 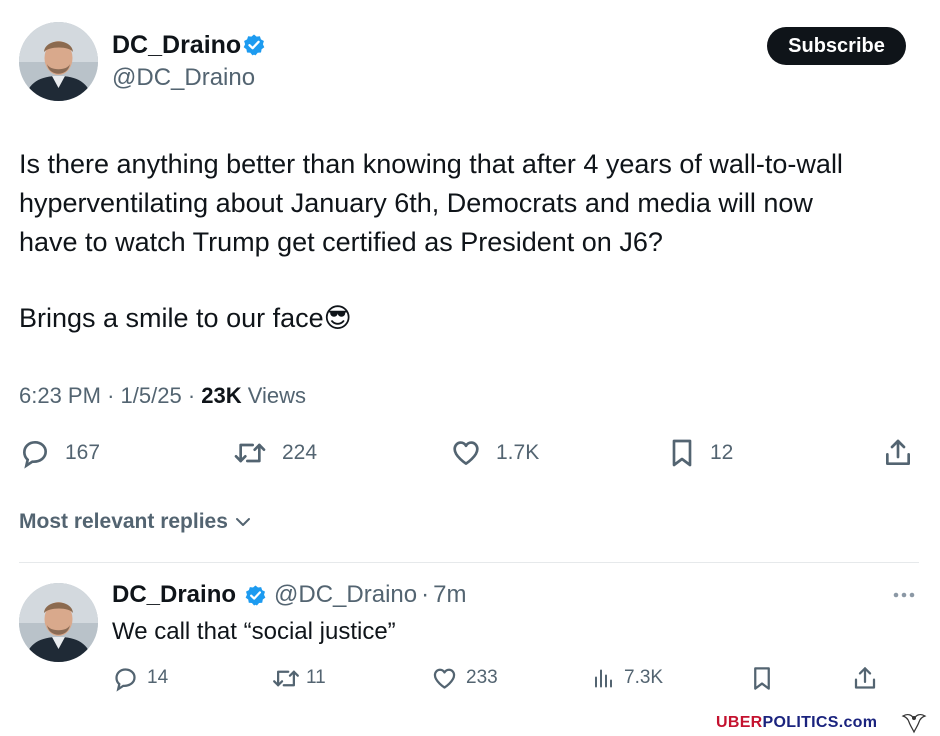 I want to click on reply-action: 167, so click(x=59, y=453).